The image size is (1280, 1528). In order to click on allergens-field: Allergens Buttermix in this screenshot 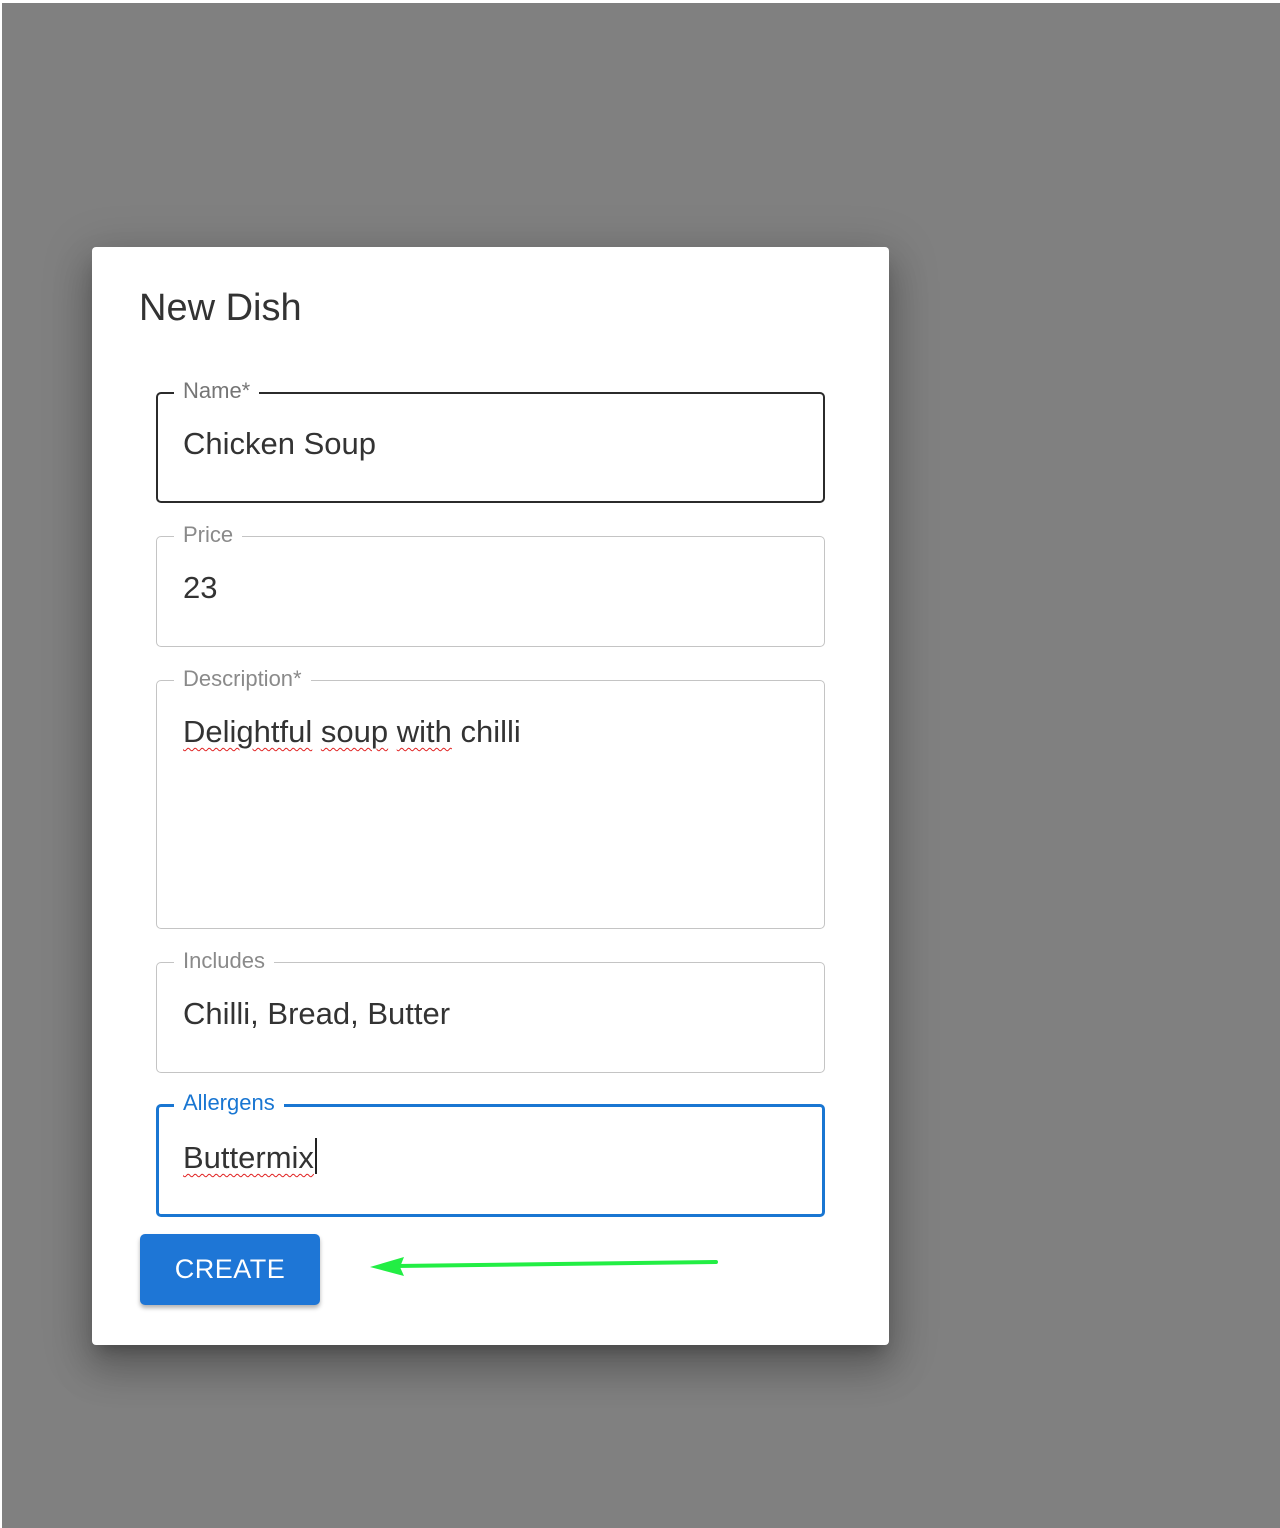, I will do `click(490, 1153)`.